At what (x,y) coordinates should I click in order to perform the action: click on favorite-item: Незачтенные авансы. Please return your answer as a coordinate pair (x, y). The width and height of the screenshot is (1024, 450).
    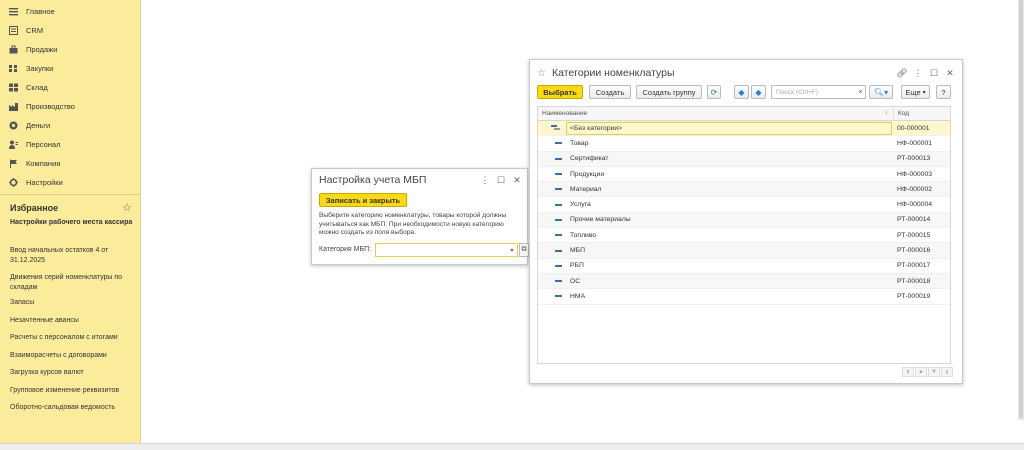
    Looking at the image, I should click on (72, 321).